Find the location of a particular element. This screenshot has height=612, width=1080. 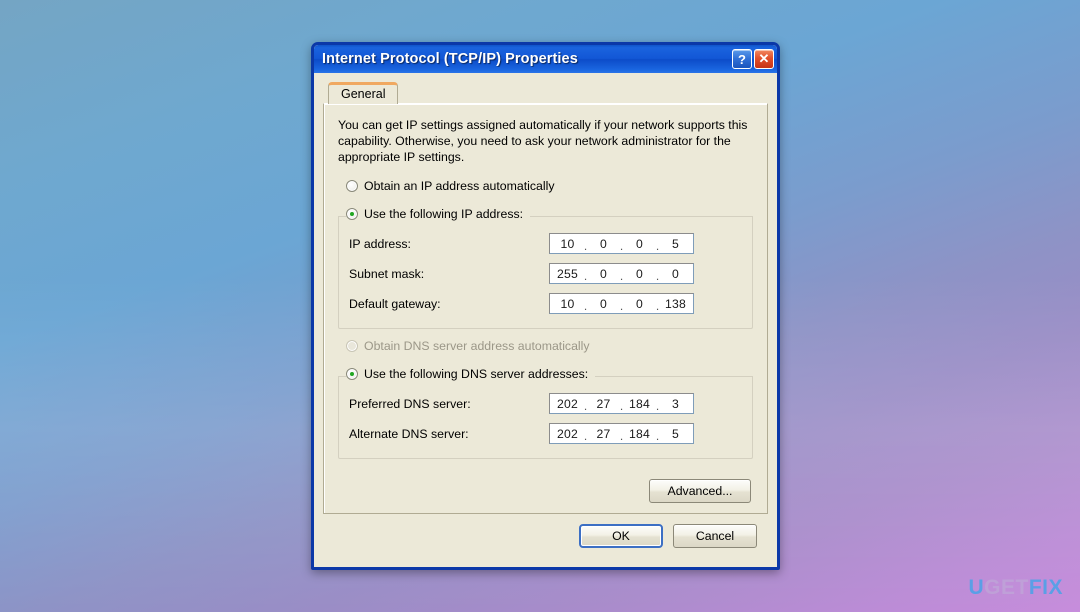

ip-address-octet-4: 5 is located at coordinates (675, 243).